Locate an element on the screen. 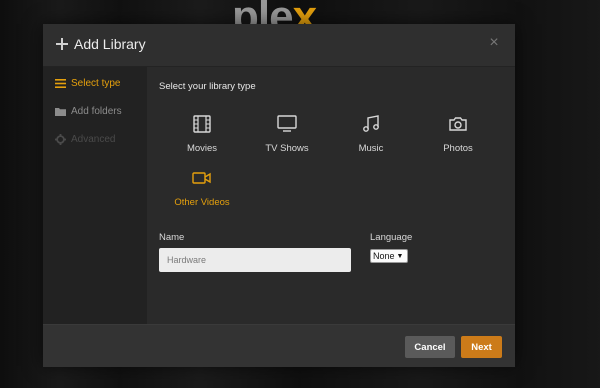  next-button: Next is located at coordinates (481, 347).